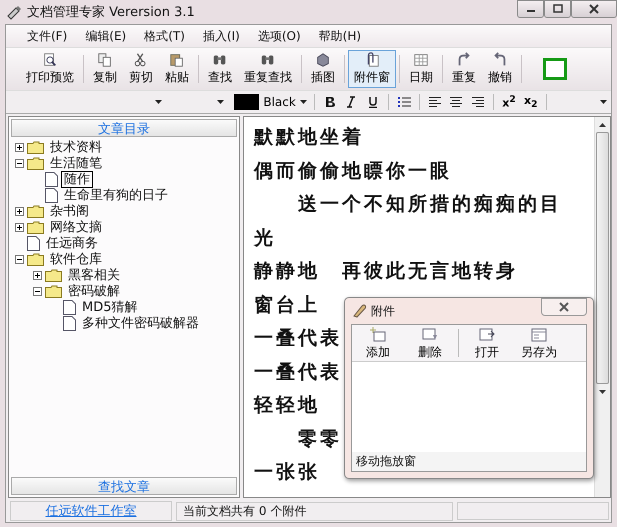  Describe the element at coordinates (287, 305) in the screenshot. I see `text-line: 窗台上` at that location.